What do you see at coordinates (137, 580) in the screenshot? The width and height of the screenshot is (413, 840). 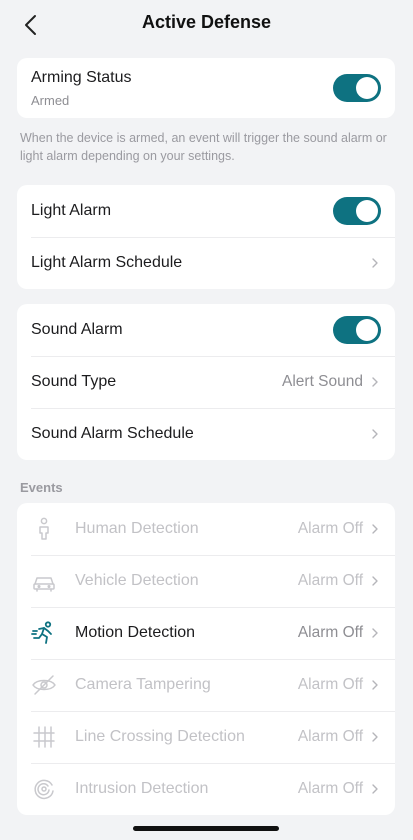 I see `event-label: Vehicle Detection` at bounding box center [137, 580].